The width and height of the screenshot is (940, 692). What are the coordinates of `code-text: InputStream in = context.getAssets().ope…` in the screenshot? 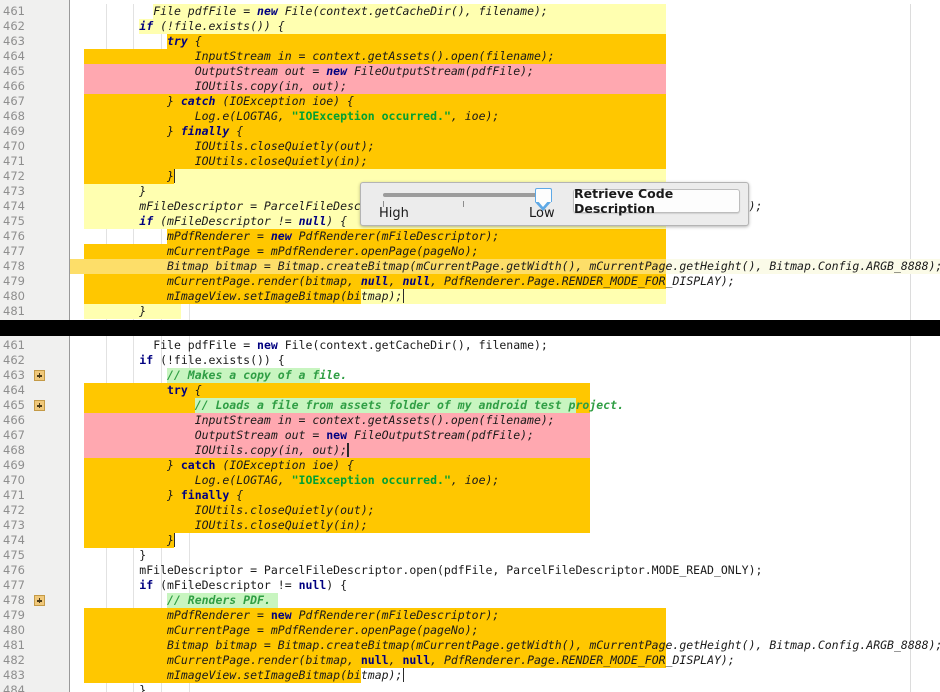 It's located at (375, 56).